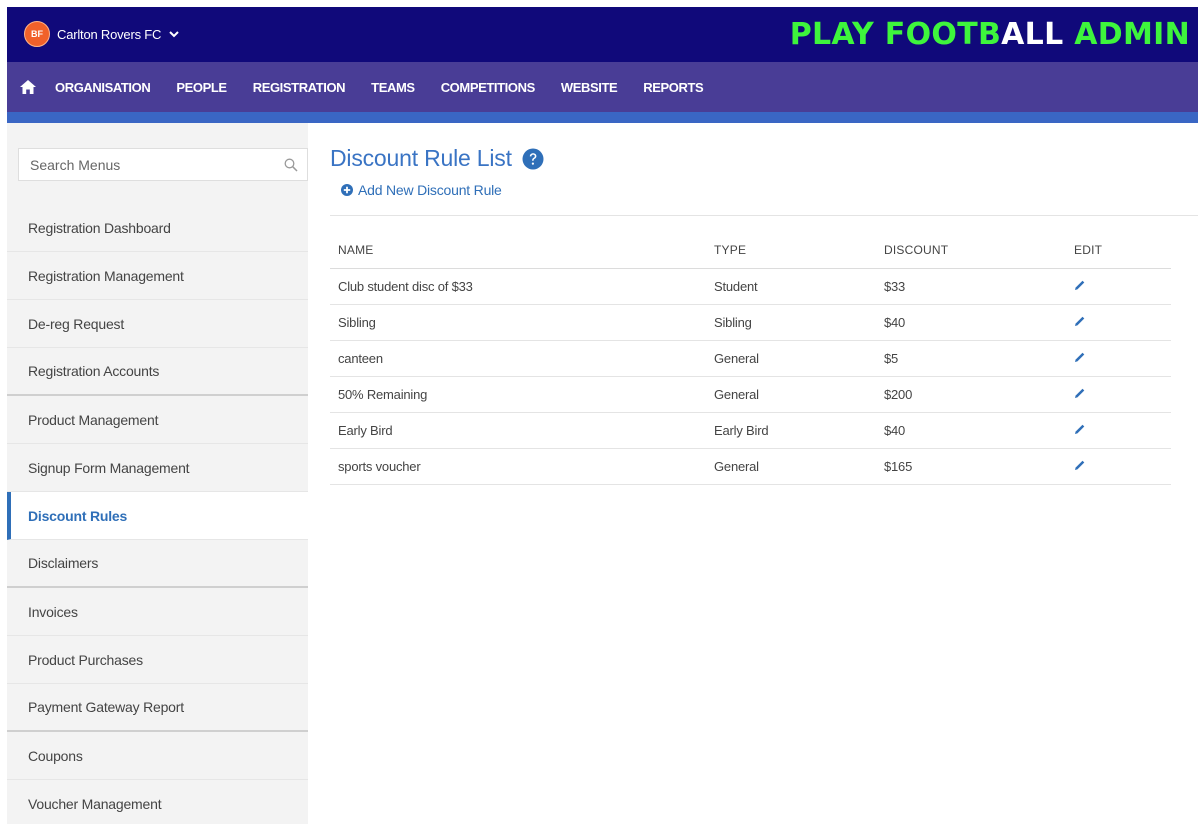  I want to click on nav-organisation: ORGANISATION, so click(103, 87).